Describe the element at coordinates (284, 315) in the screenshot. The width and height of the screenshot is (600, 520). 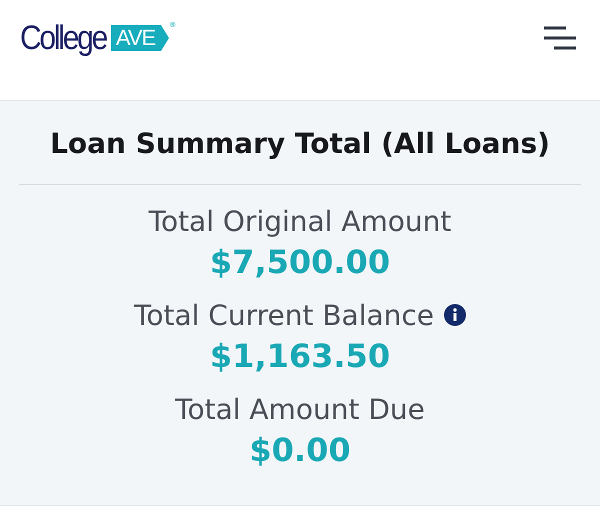
I see `amount-label: Total Current Balance` at that location.